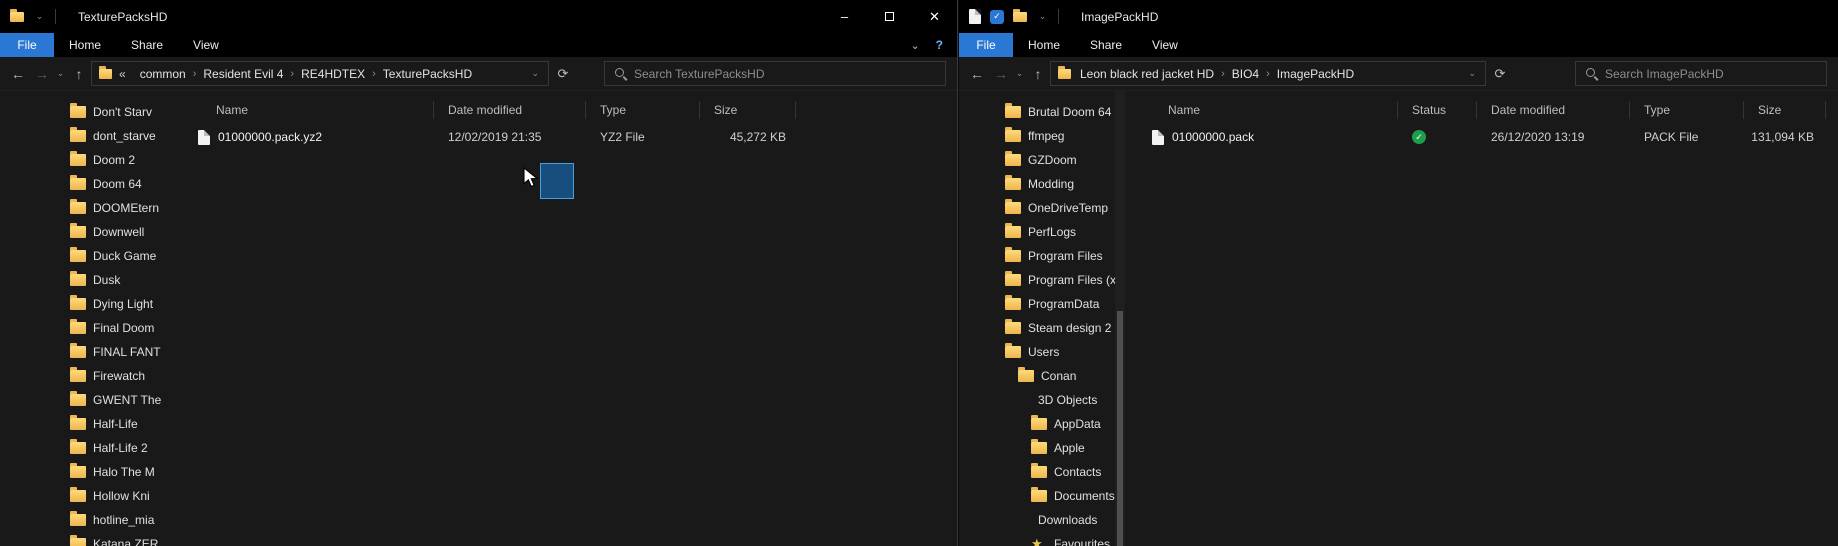 This screenshot has height=546, width=1838. Describe the element at coordinates (1042, 539) in the screenshot. I see `tree-folder-item: Favourites` at that location.